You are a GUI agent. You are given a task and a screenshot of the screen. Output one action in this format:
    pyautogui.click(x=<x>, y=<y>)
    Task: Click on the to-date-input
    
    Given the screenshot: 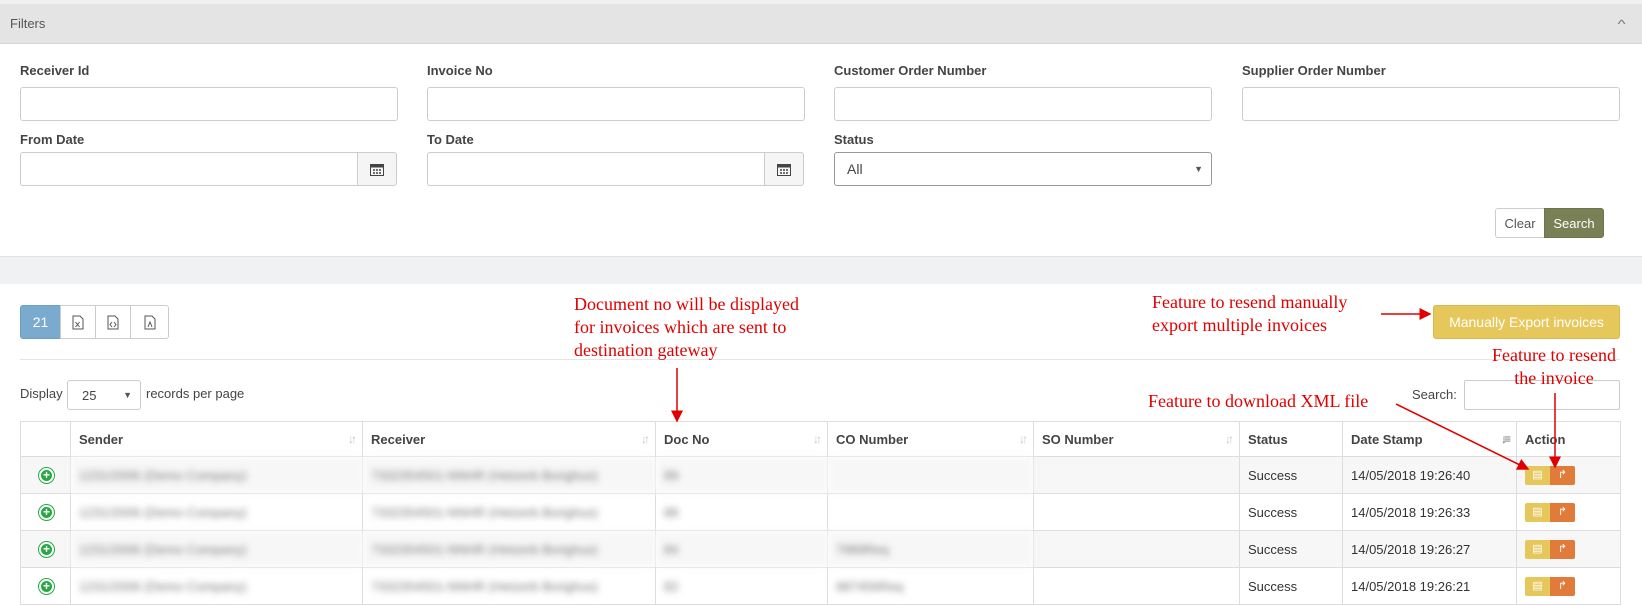 What is the action you would take?
    pyautogui.click(x=596, y=169)
    